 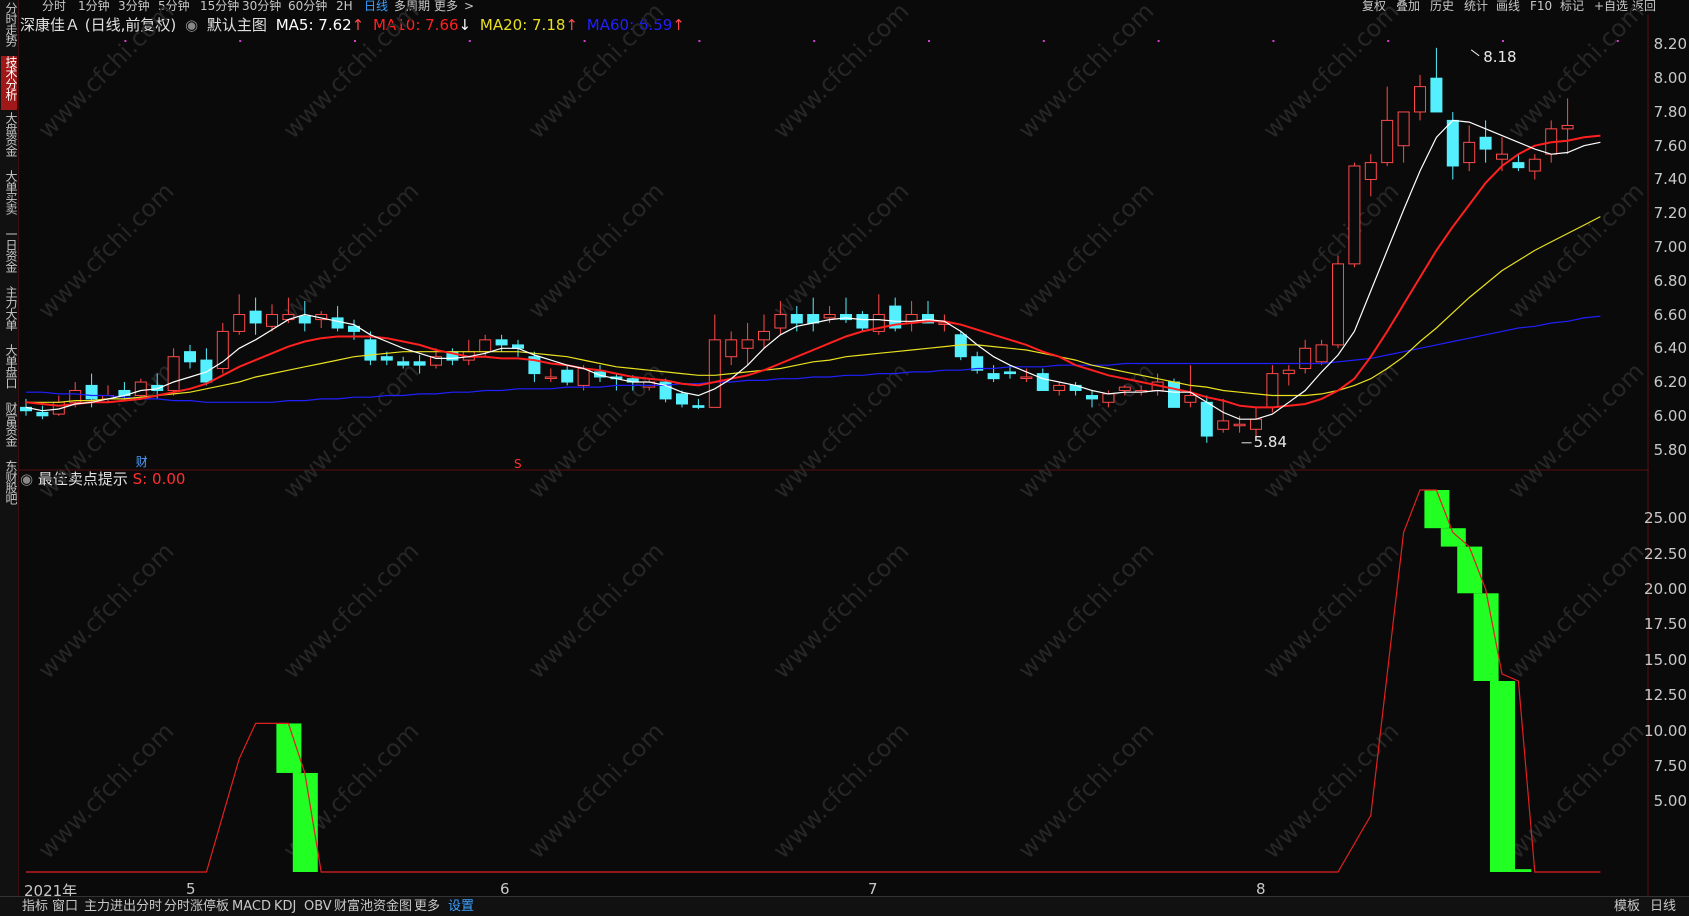 What do you see at coordinates (65, 906) in the screenshot?
I see `bottom-tab-1: 窗口` at bounding box center [65, 906].